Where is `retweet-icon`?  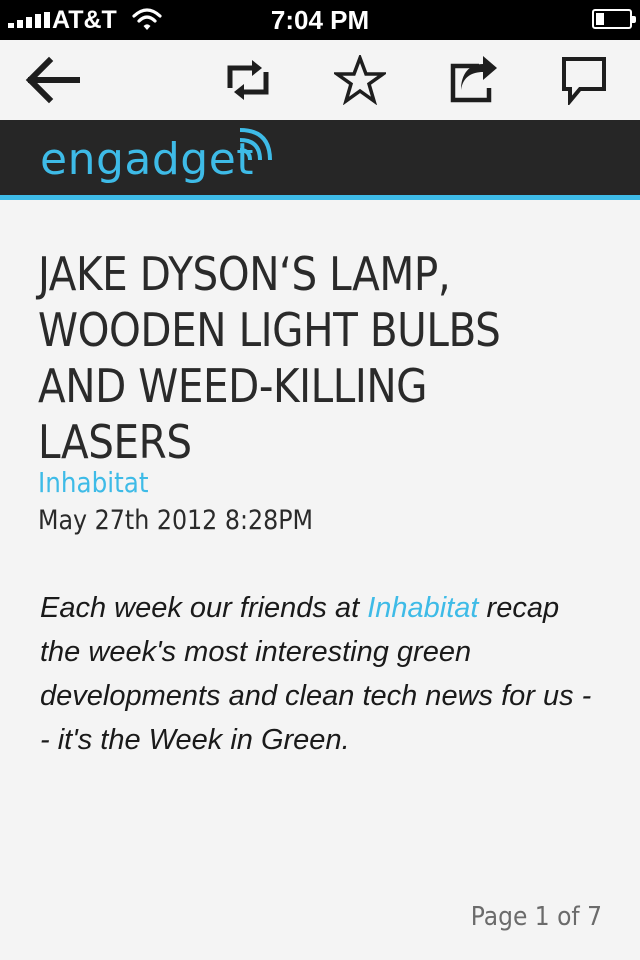
retweet-icon is located at coordinates (248, 80).